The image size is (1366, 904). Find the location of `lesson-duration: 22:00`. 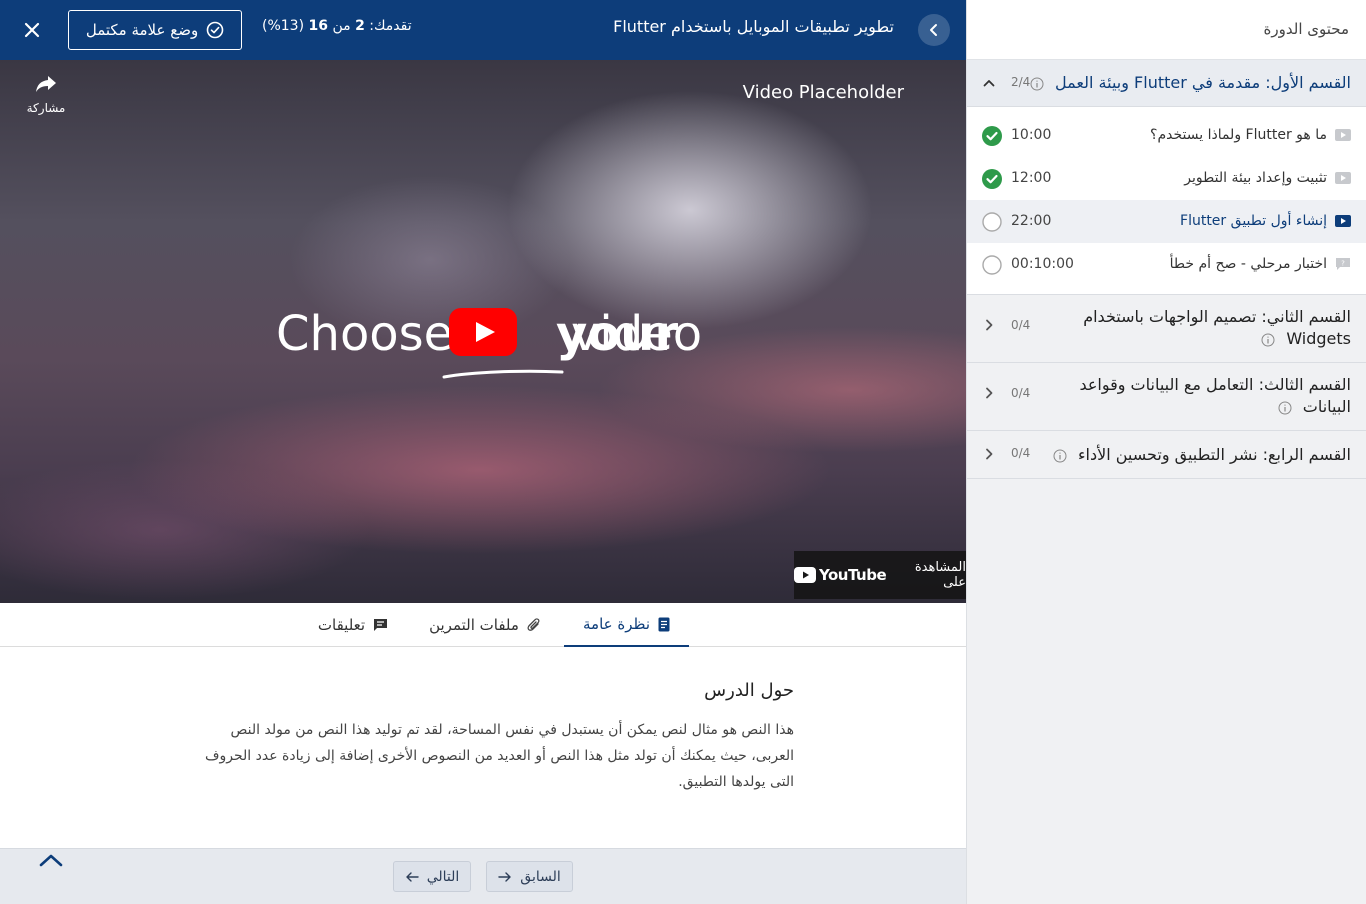

lesson-duration: 22:00 is located at coordinates (1031, 221).